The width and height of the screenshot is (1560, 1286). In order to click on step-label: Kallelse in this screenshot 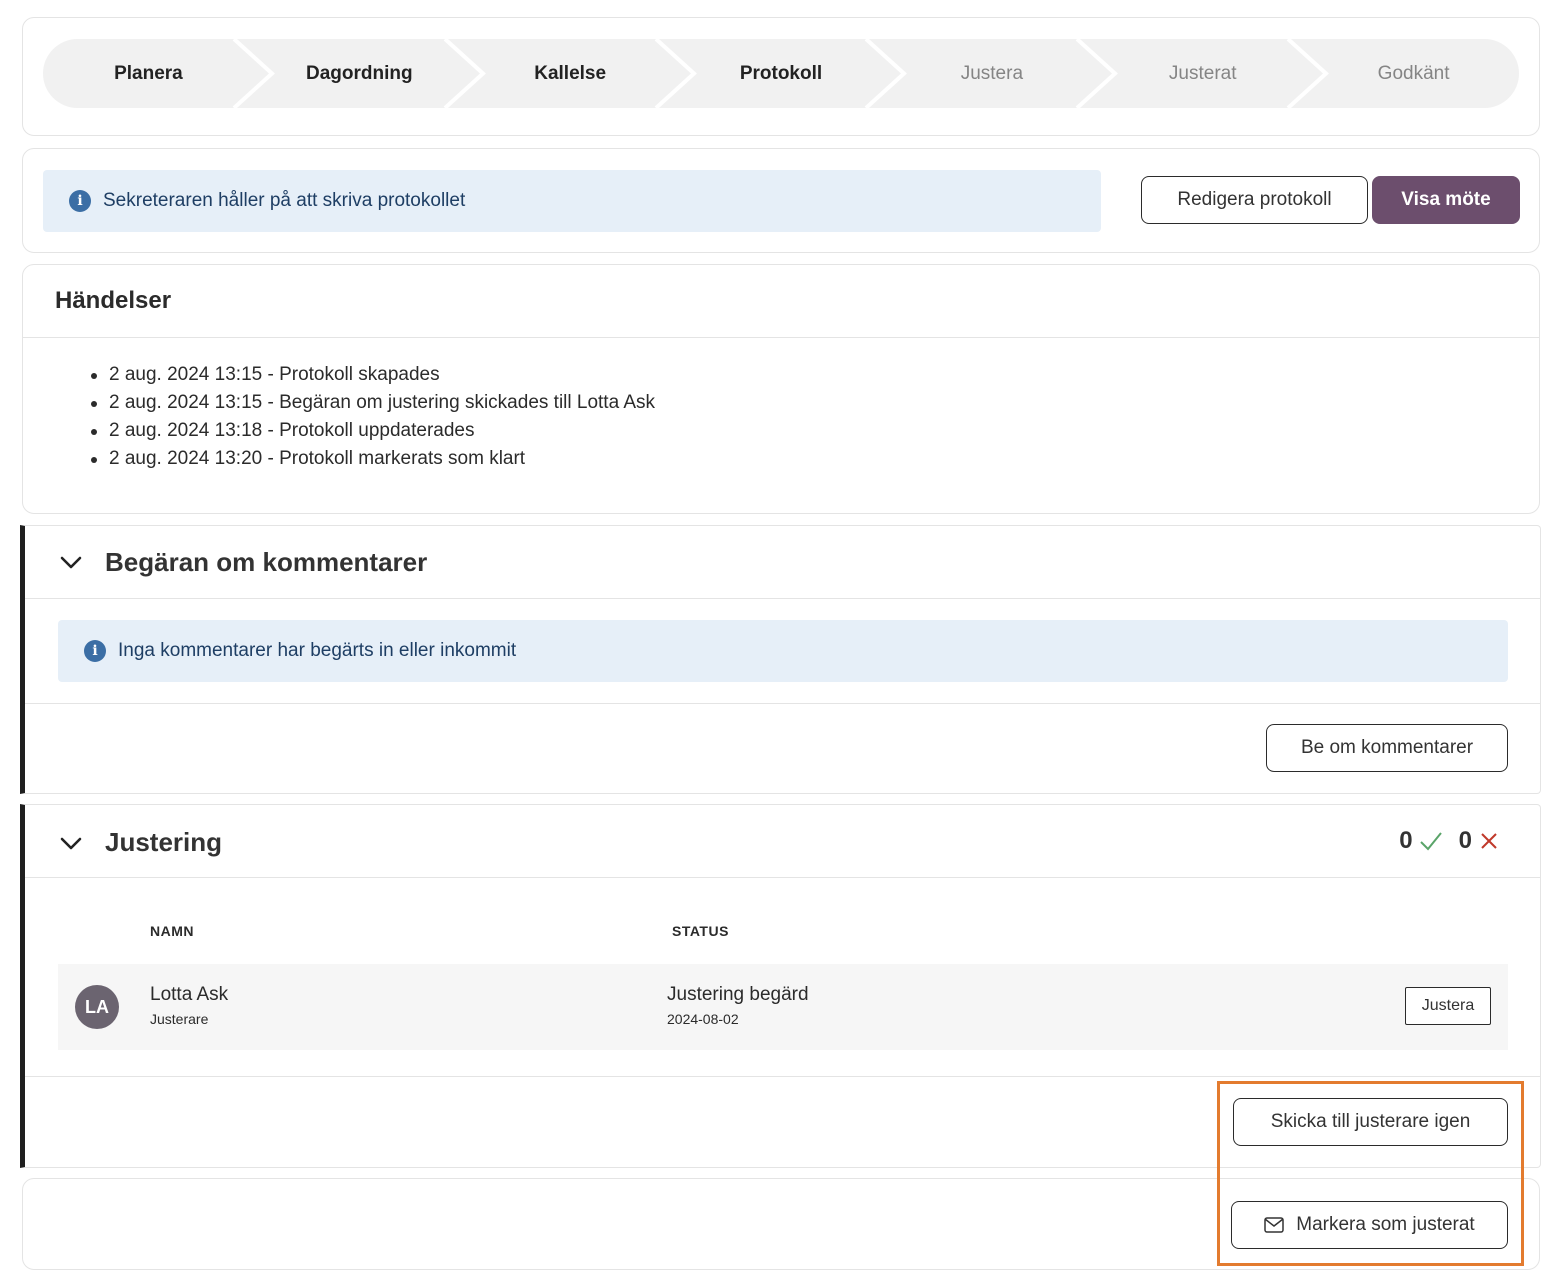, I will do `click(570, 73)`.